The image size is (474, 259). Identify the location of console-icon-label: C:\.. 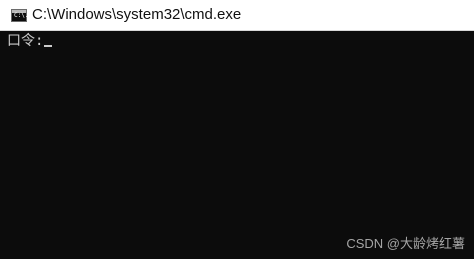
(21, 15).